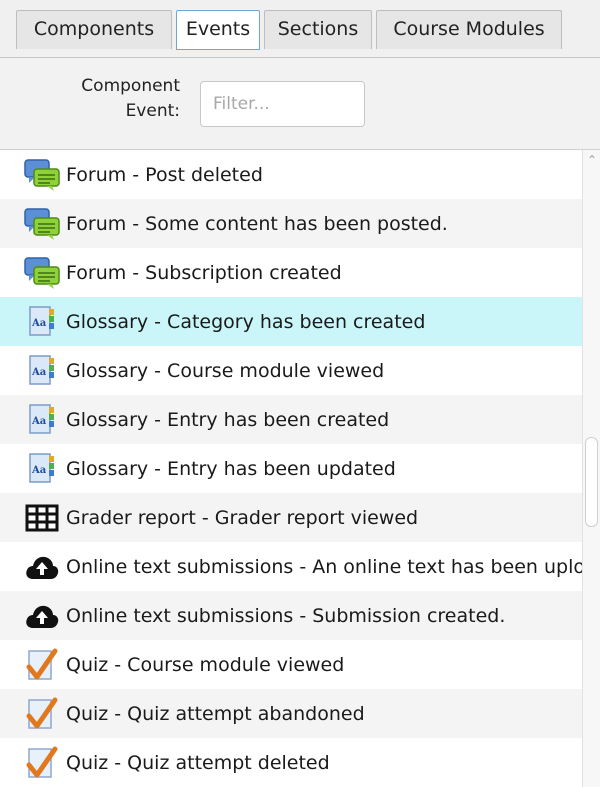 The width and height of the screenshot is (600, 787). I want to click on filter-row: Component Event:, so click(300, 104).